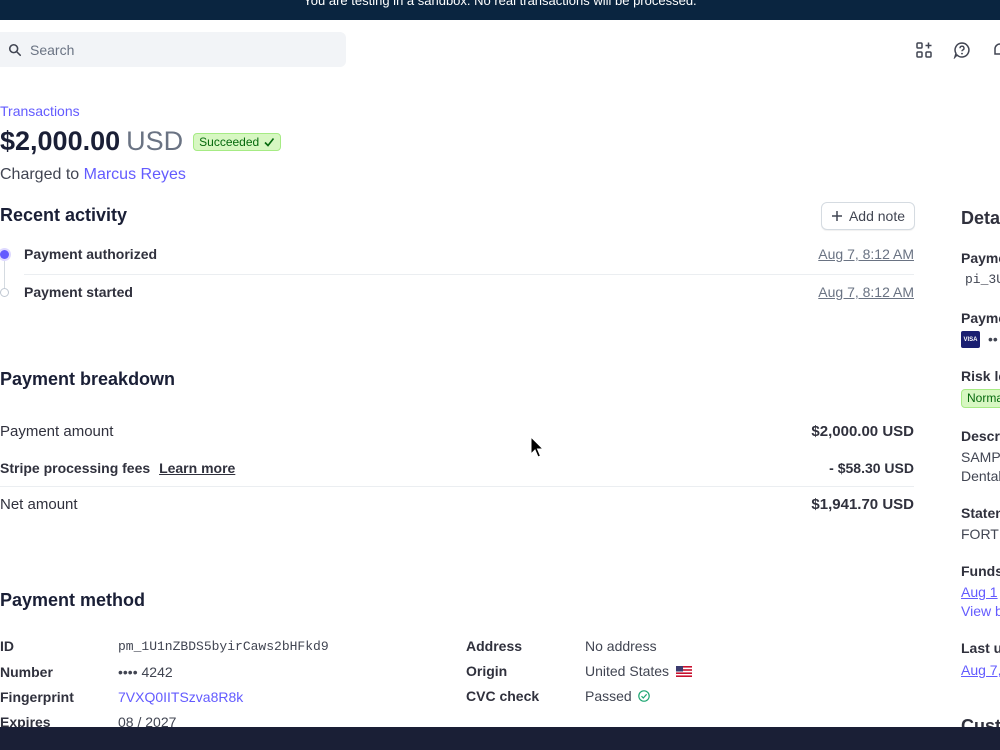 The width and height of the screenshot is (1000, 750). Describe the element at coordinates (135, 174) in the screenshot. I see `customer-link: Marcus Reyes` at that location.